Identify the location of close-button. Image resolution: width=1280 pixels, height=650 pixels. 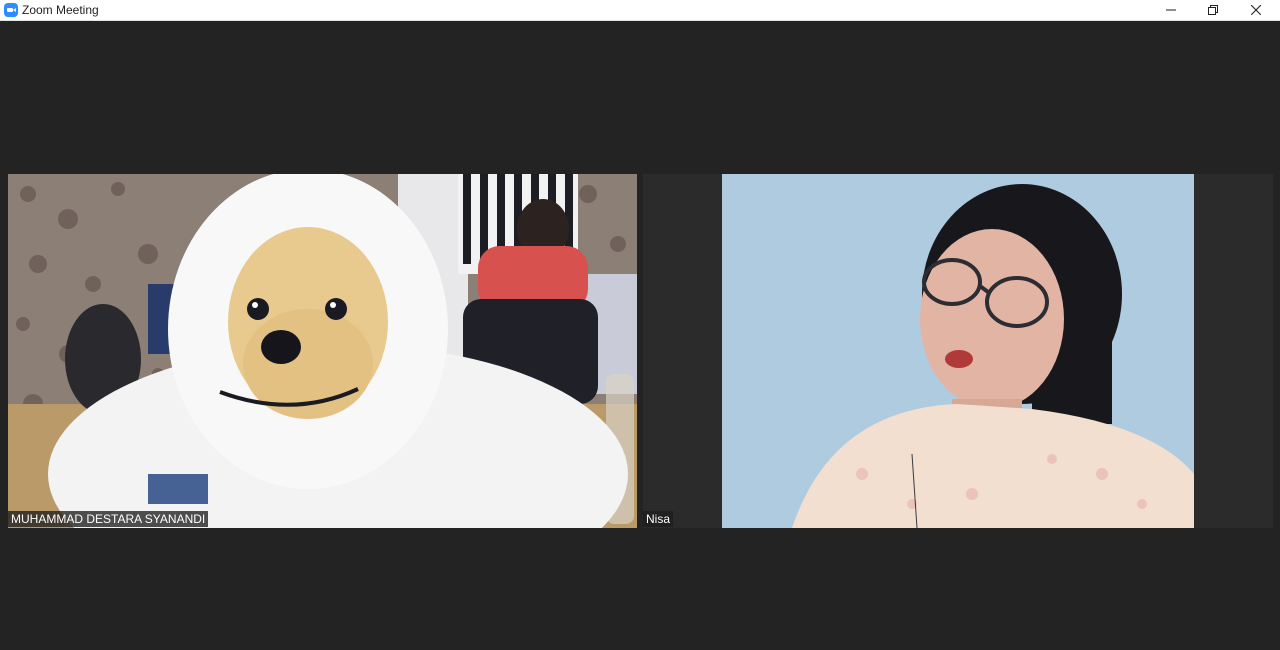
(1256, 10).